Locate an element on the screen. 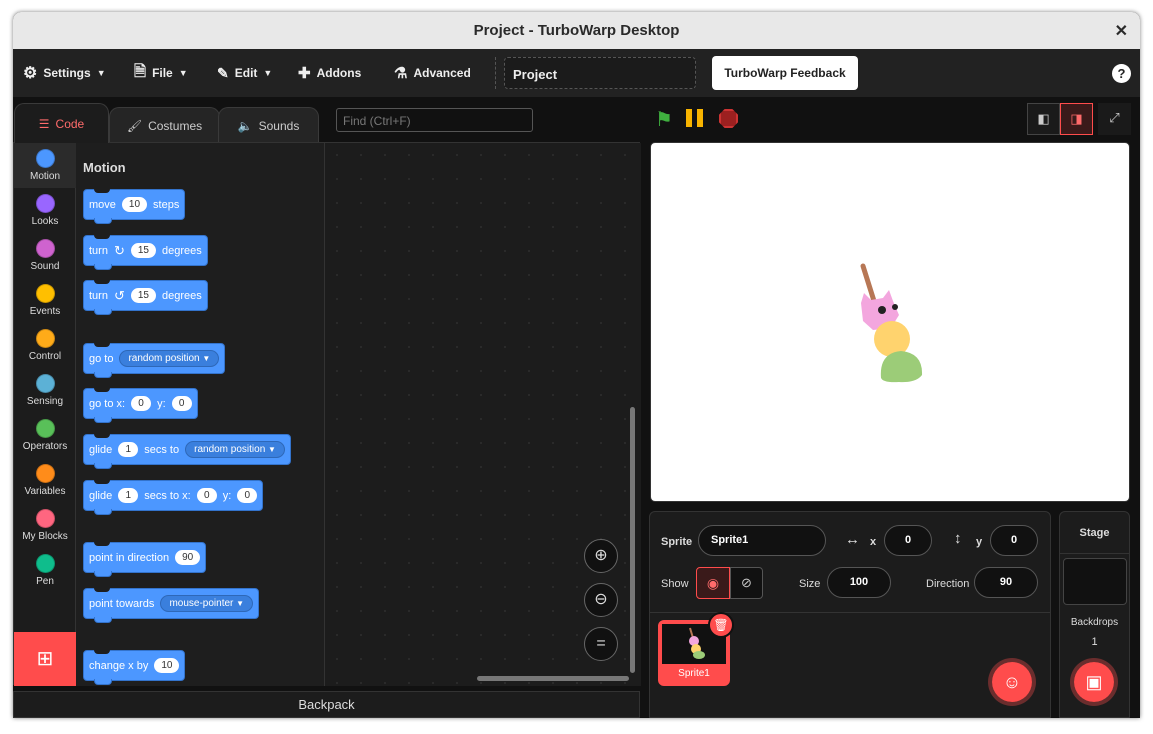 The image size is (1153, 734). category-operators: Operators is located at coordinates (45, 435).